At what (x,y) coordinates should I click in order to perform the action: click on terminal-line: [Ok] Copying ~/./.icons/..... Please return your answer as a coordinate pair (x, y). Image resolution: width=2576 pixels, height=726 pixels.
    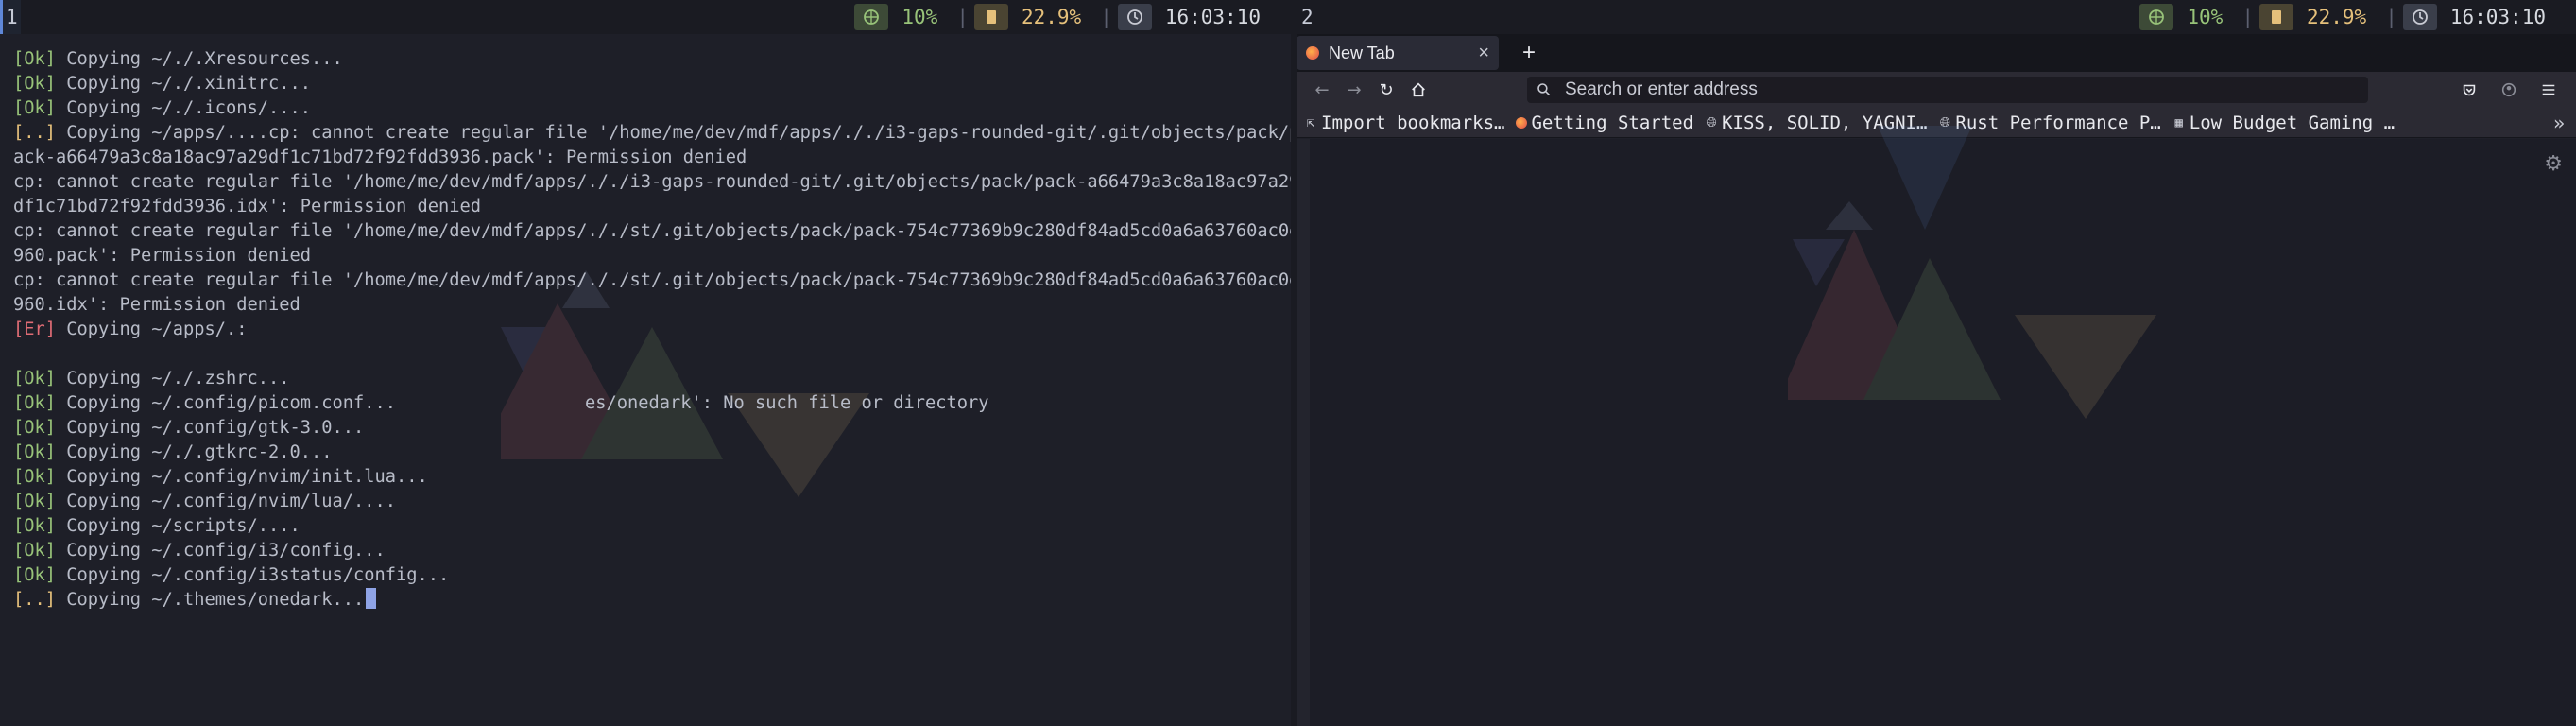
    Looking at the image, I should click on (652, 108).